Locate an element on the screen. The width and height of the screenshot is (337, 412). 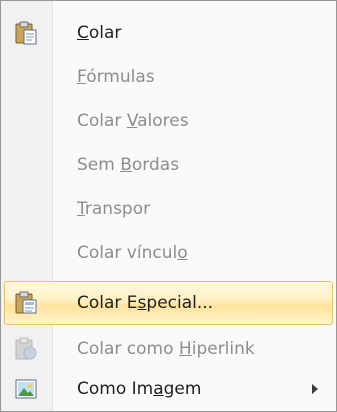
submenu-arrow-icon is located at coordinates (315, 389).